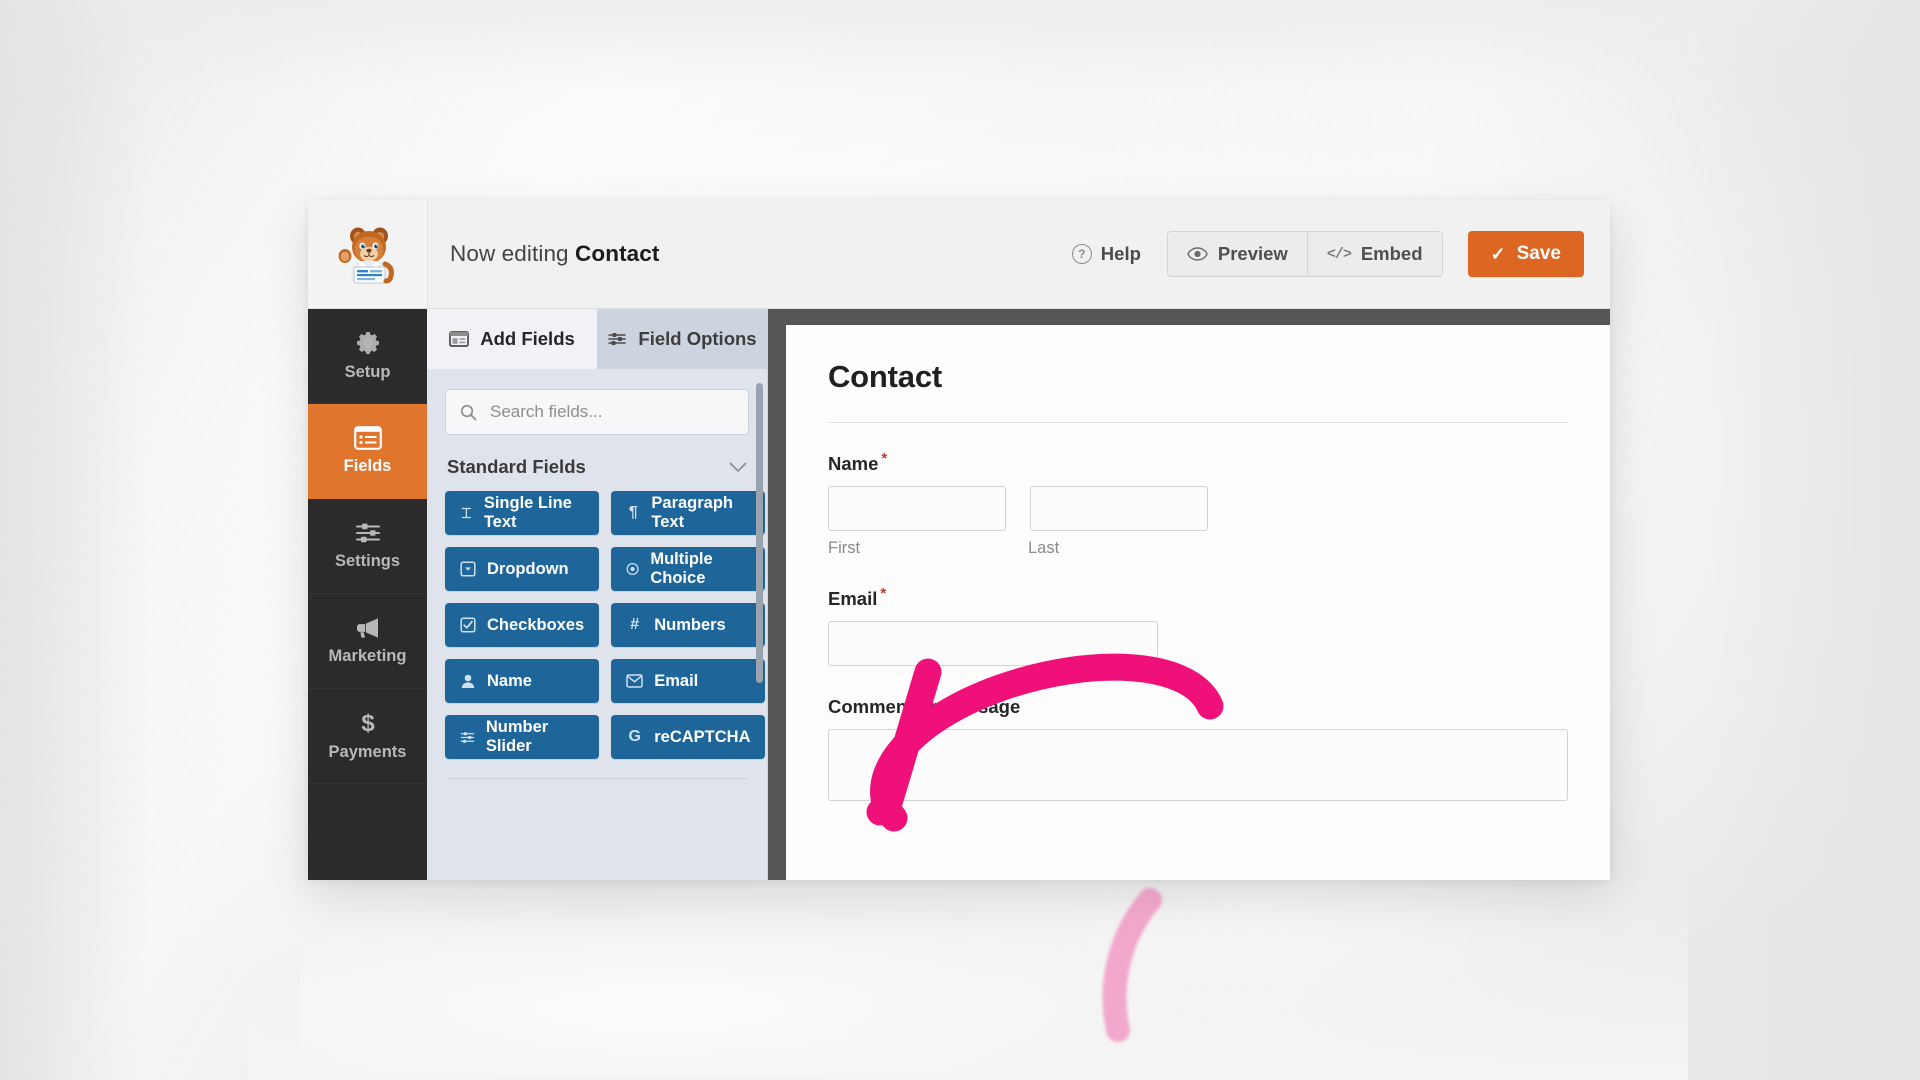 The height and width of the screenshot is (1080, 1920). I want to click on field-button-label: Email, so click(676, 680).